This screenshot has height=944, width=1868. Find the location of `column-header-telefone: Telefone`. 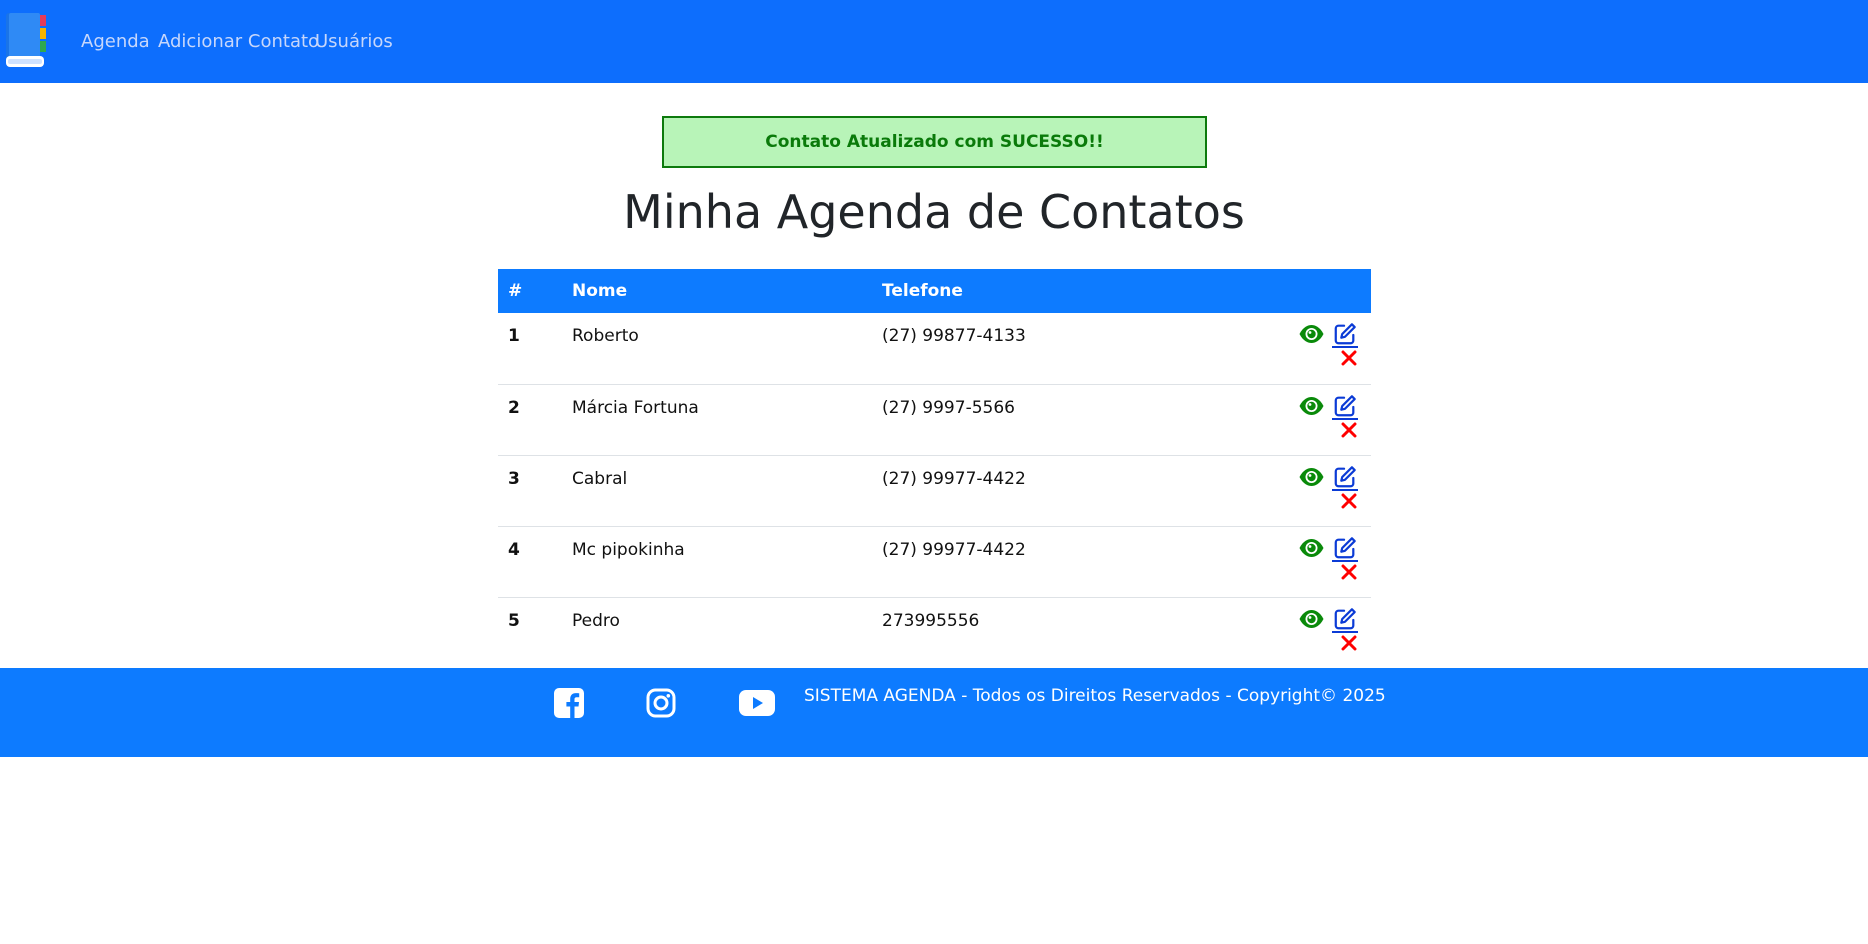

column-header-telefone: Telefone is located at coordinates (1037, 291).